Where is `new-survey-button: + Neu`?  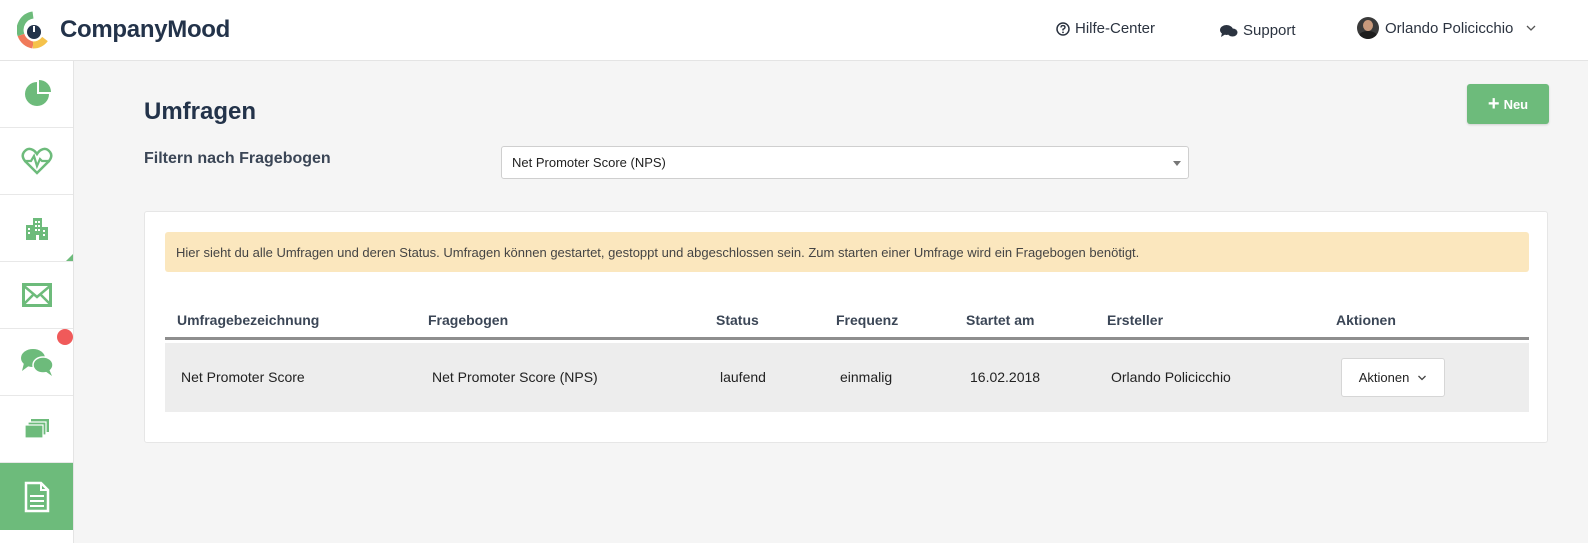
new-survey-button: + Neu is located at coordinates (1508, 104).